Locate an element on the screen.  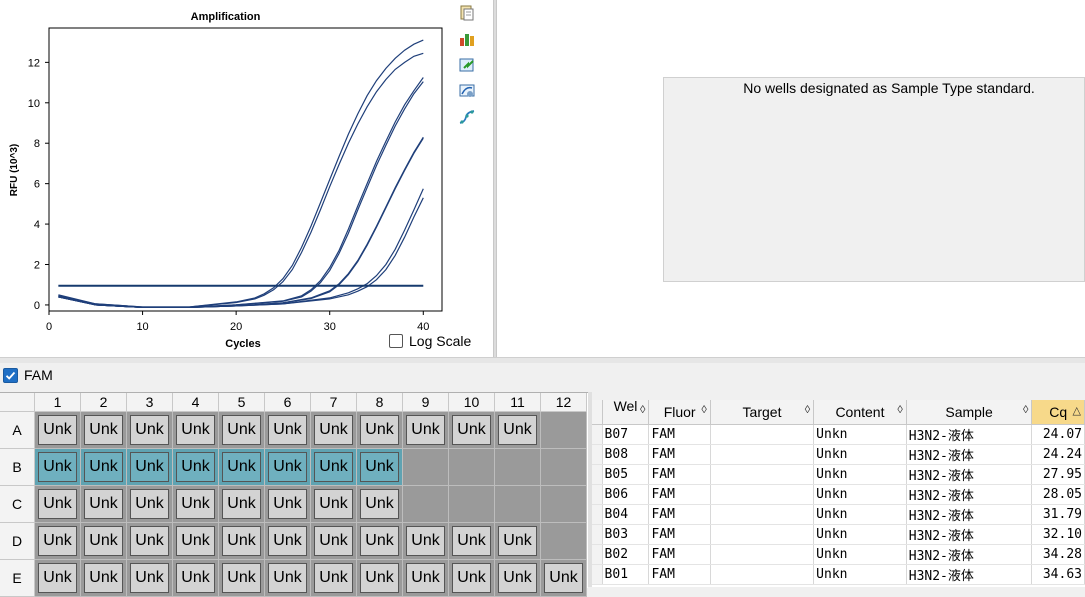
plate-column-header: 1 is located at coordinates (57, 402).